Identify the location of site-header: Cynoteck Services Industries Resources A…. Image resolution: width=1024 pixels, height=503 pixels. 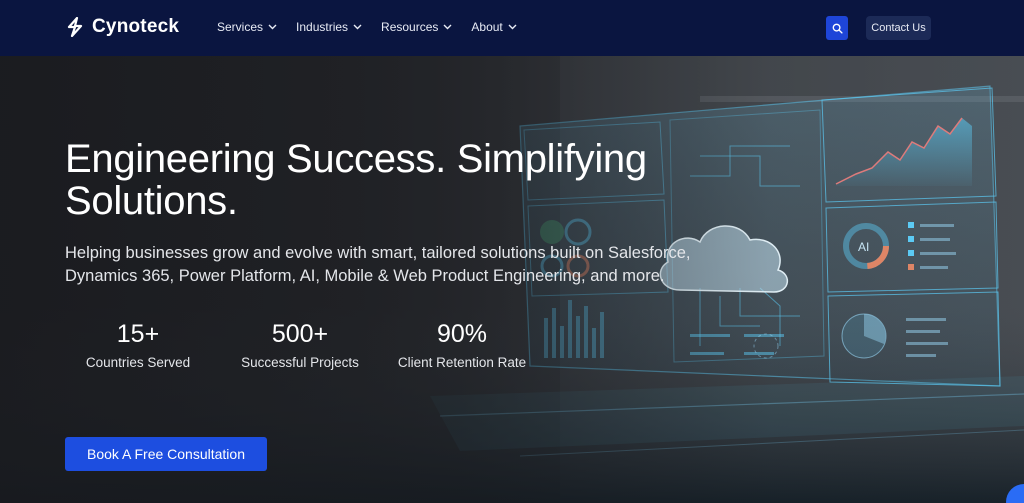
(512, 28).